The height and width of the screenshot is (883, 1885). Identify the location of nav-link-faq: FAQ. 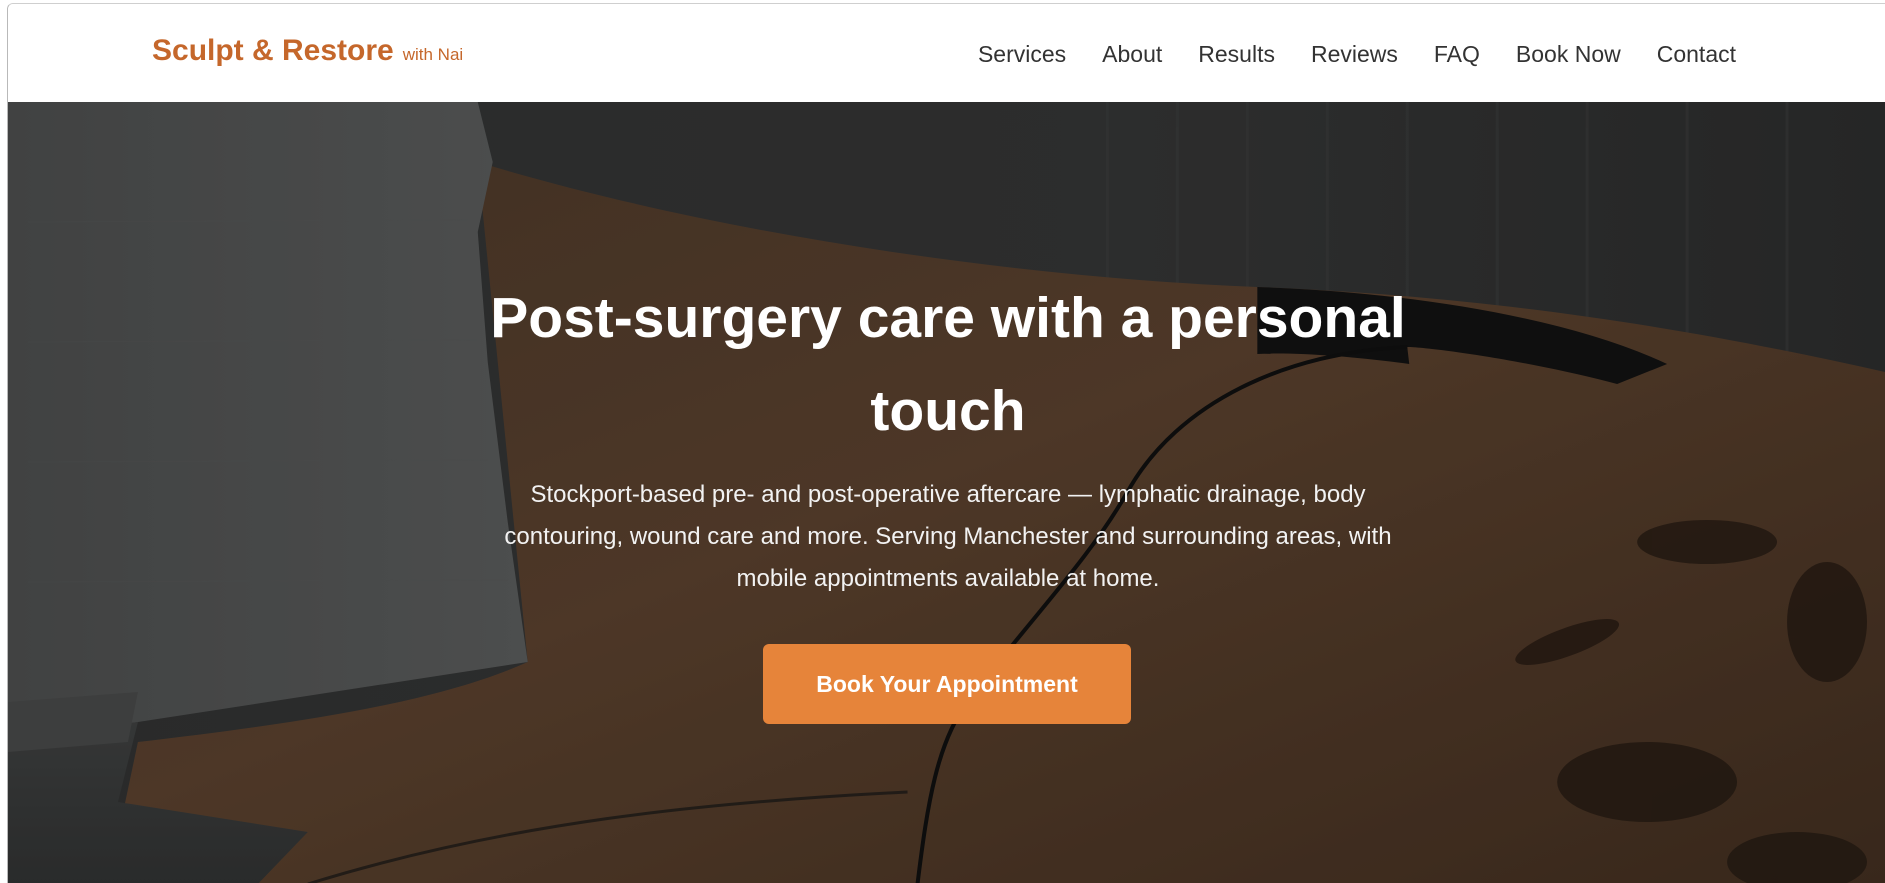
(1457, 54).